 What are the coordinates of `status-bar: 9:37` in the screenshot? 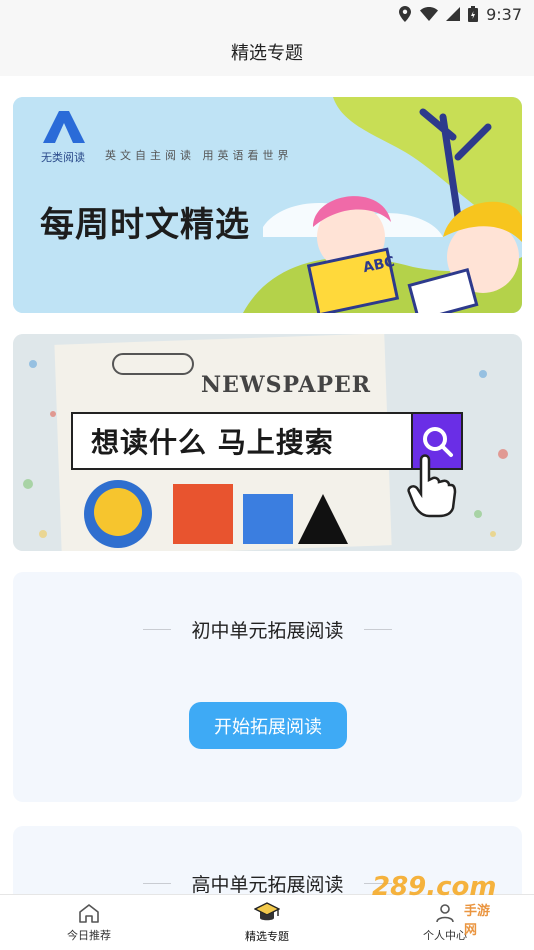 It's located at (267, 14).